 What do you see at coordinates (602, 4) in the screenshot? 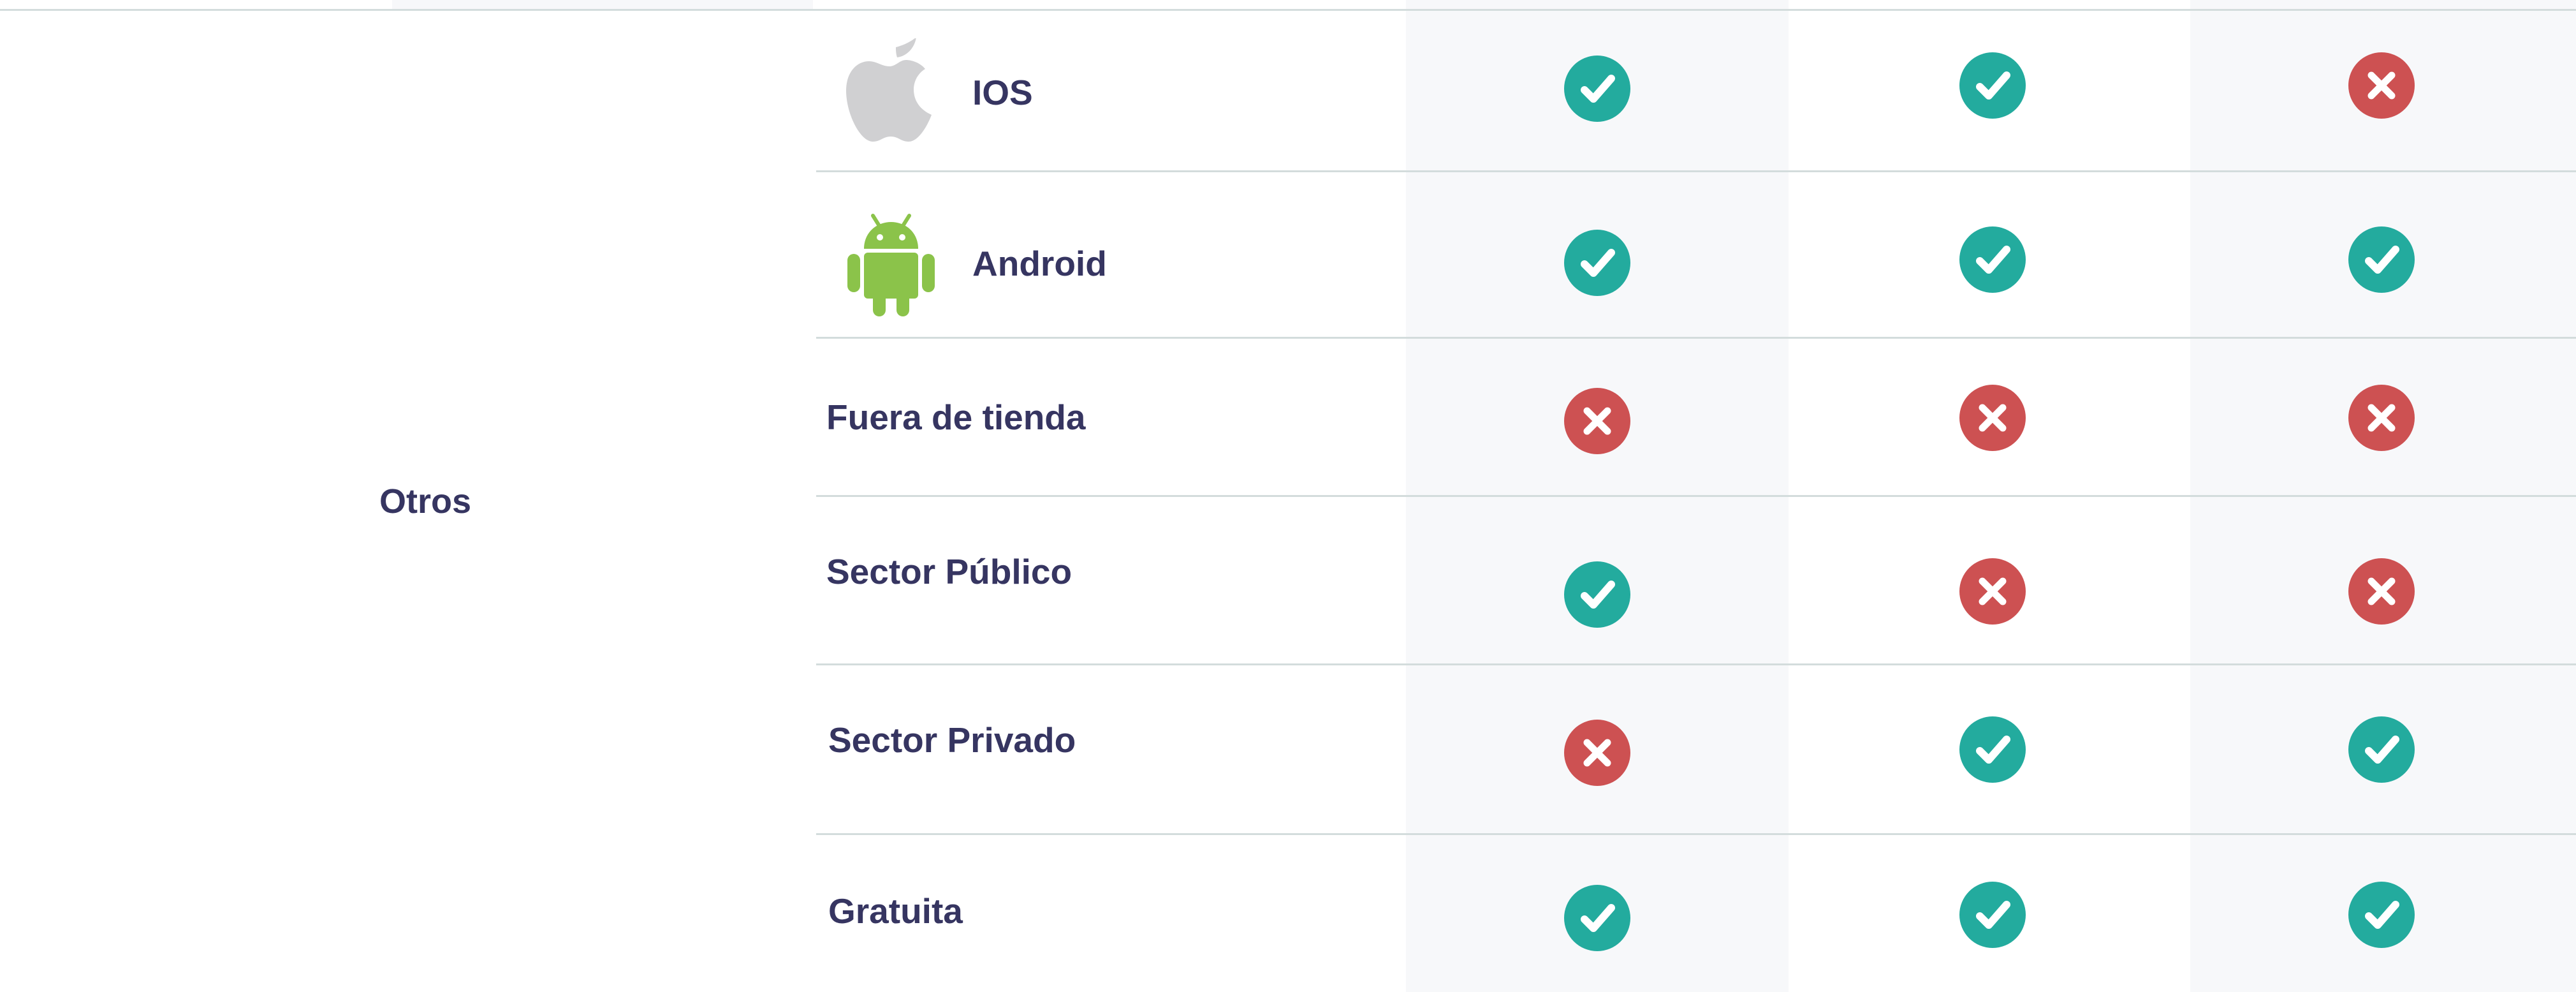
I see `header-cell-shade` at bounding box center [602, 4].